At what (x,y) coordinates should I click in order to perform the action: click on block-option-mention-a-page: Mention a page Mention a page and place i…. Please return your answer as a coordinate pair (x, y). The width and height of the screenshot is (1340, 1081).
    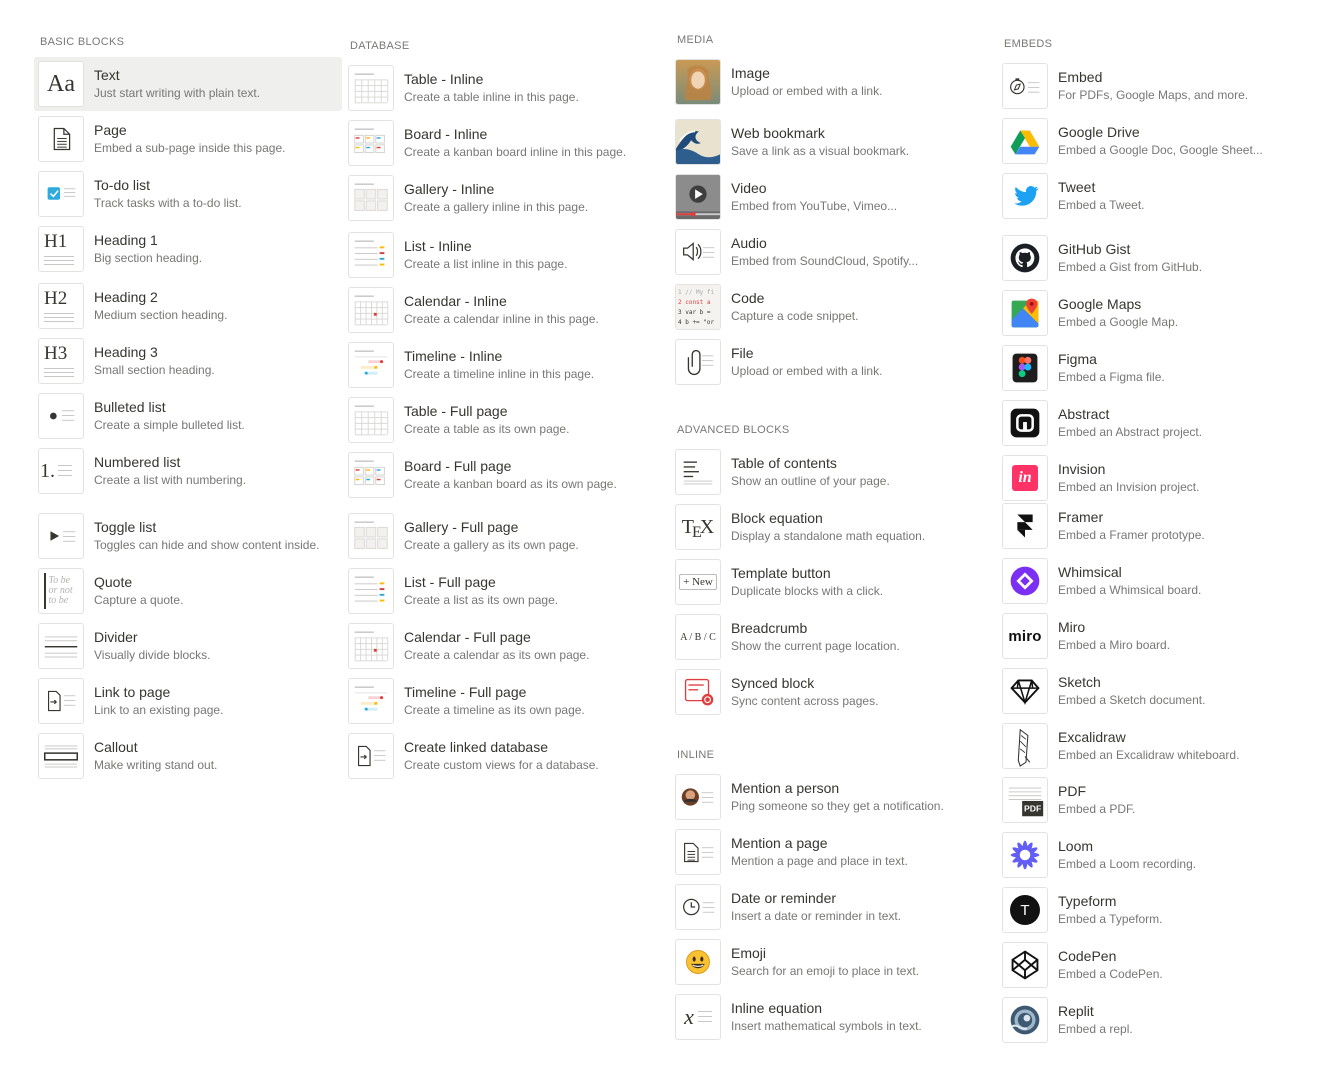
    Looking at the image, I should click on (831, 852).